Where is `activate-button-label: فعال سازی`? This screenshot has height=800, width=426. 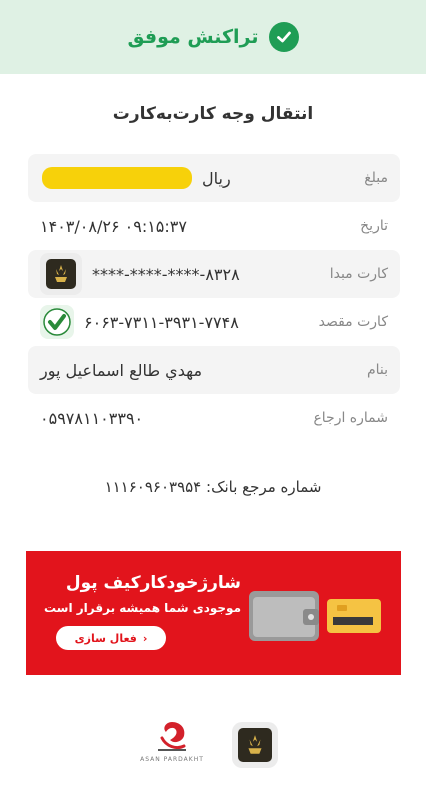
activate-button-label: فعال سازی is located at coordinates (105, 638).